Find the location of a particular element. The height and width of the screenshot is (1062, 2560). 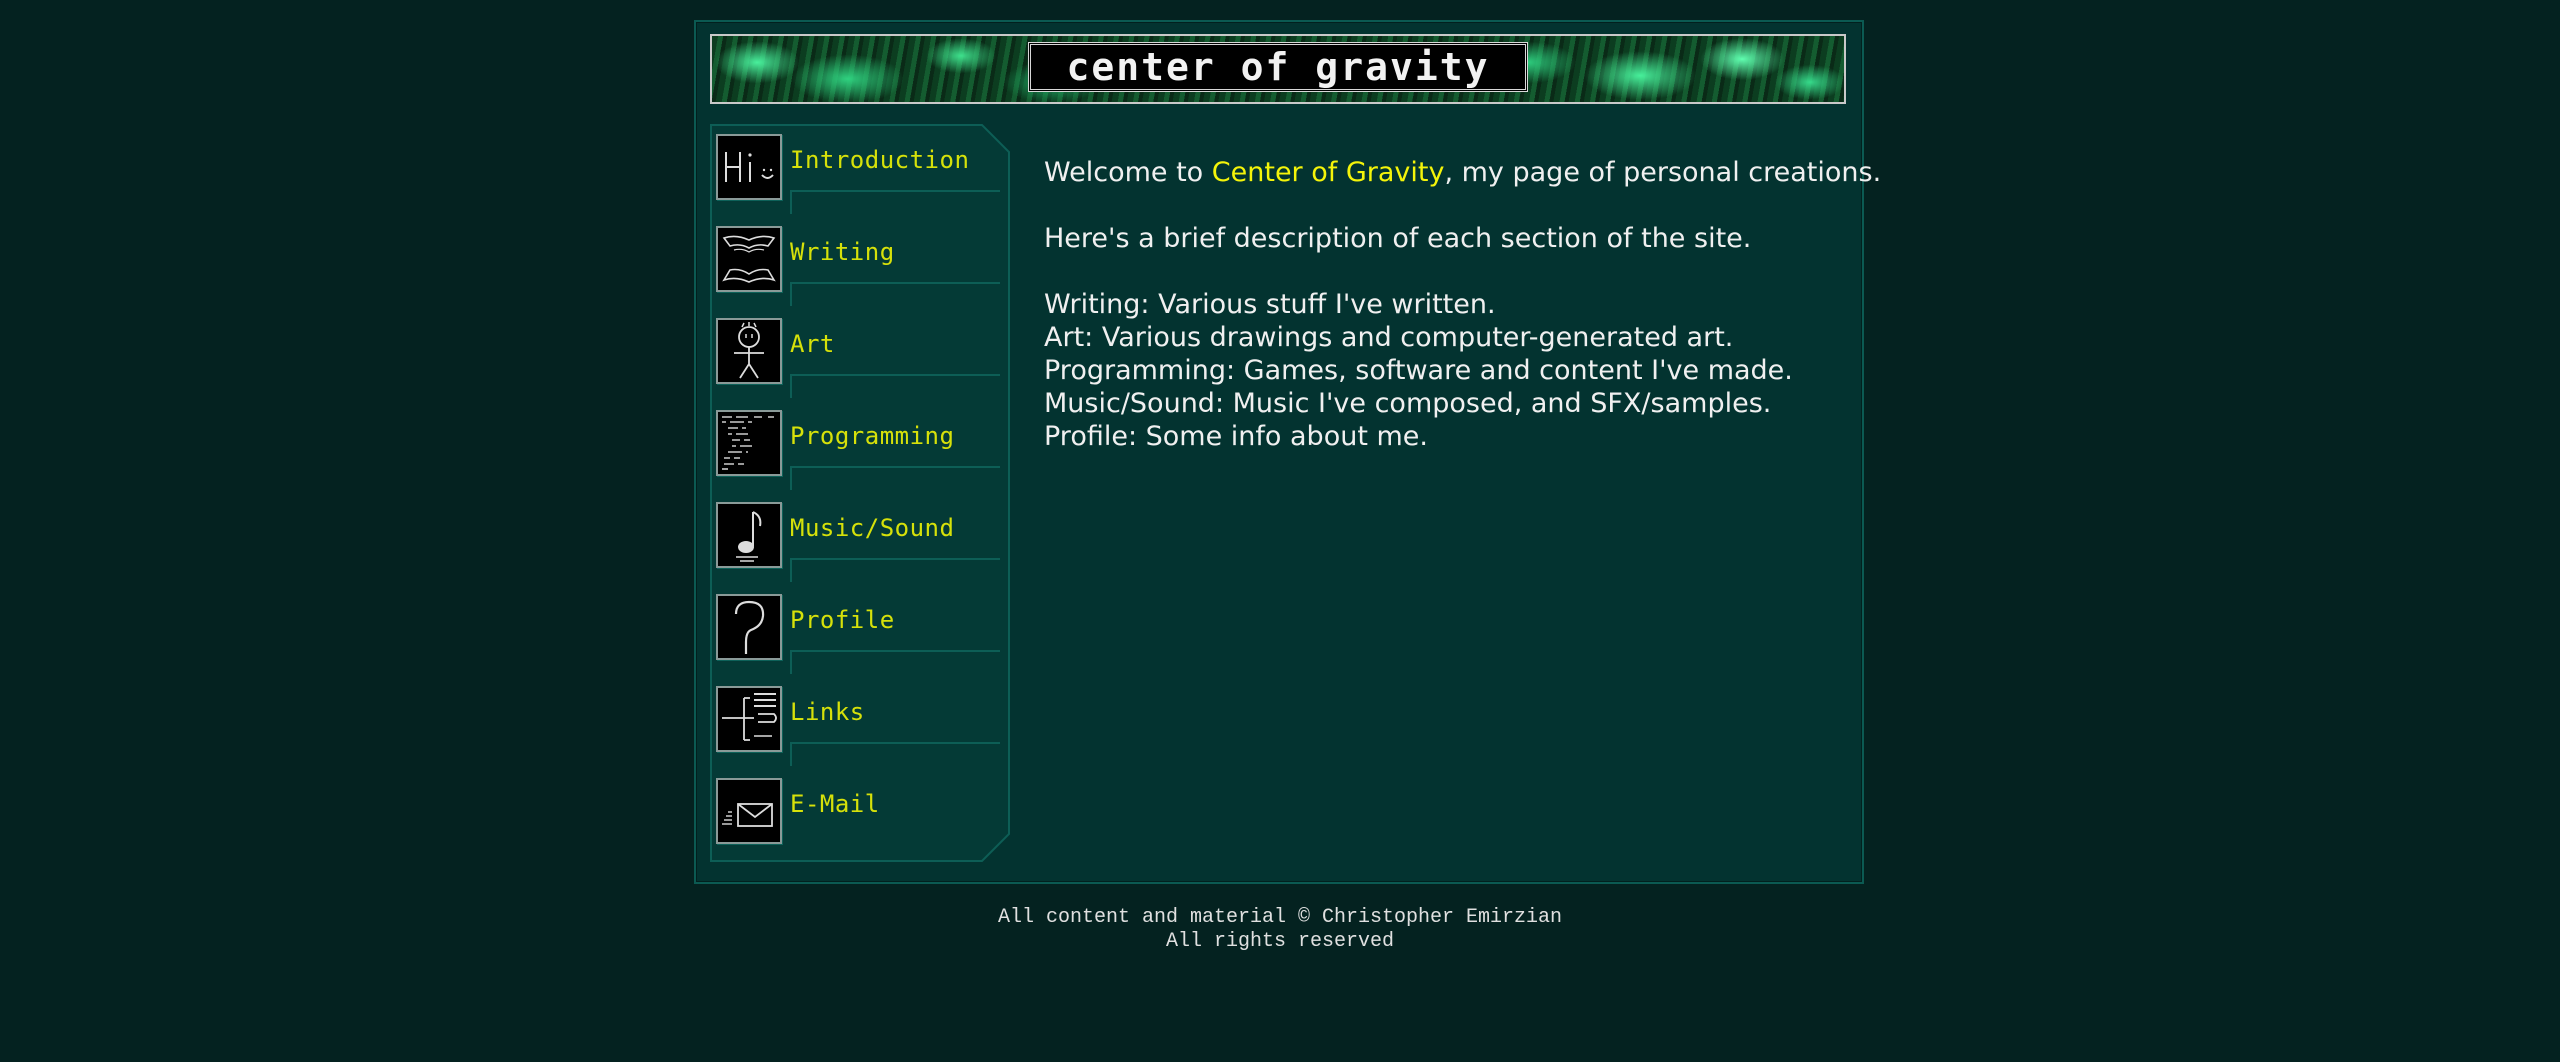

nav-item-writing: Writing is located at coordinates (860, 264).